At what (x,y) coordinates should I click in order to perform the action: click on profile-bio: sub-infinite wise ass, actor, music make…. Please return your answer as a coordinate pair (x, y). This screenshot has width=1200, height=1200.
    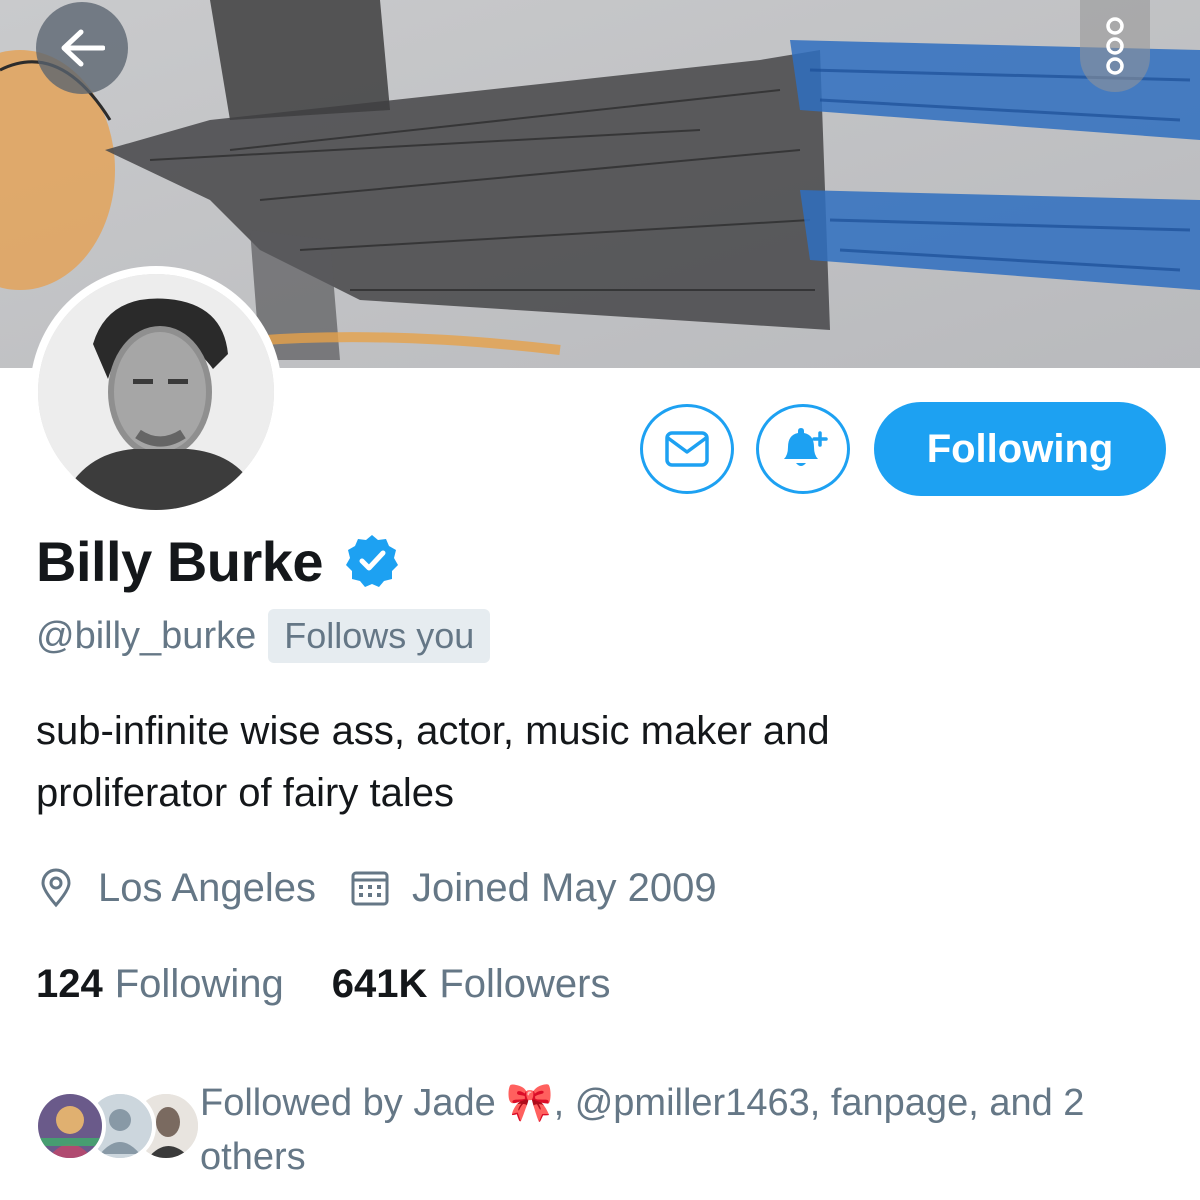
    Looking at the image, I should click on (586, 762).